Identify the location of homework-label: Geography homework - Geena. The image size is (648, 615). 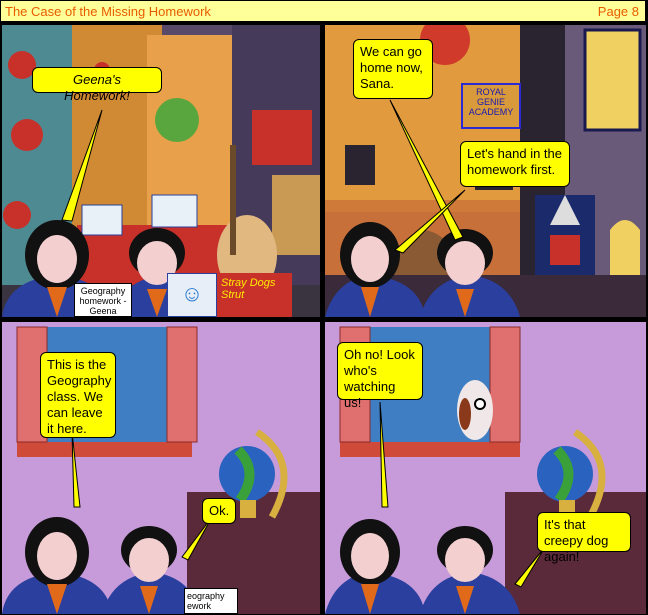
(103, 300).